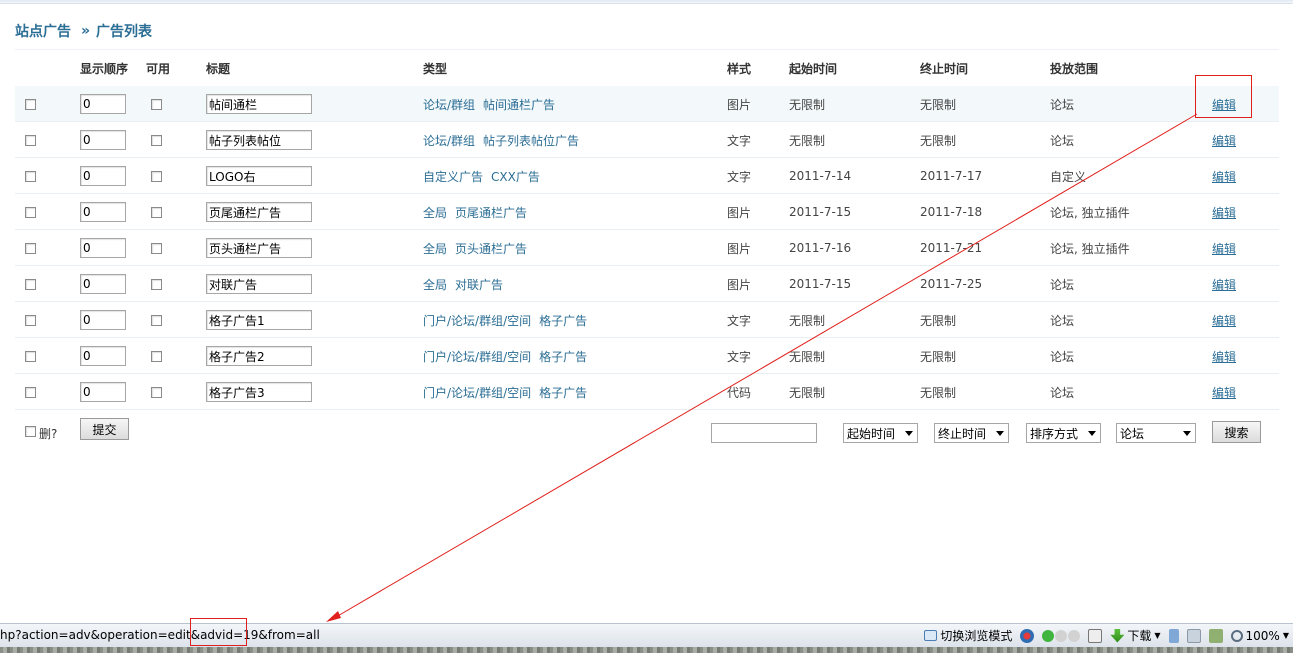 The width and height of the screenshot is (1293, 653). What do you see at coordinates (739, 140) in the screenshot?
I see `style-cell: 文字` at bounding box center [739, 140].